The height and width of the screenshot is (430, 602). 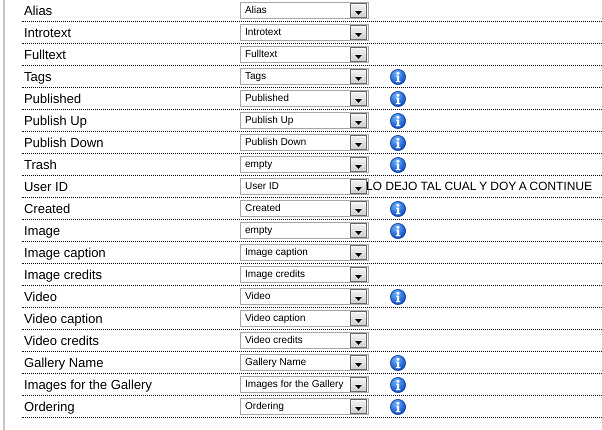 What do you see at coordinates (52, 98) in the screenshot?
I see `field-label: Published` at bounding box center [52, 98].